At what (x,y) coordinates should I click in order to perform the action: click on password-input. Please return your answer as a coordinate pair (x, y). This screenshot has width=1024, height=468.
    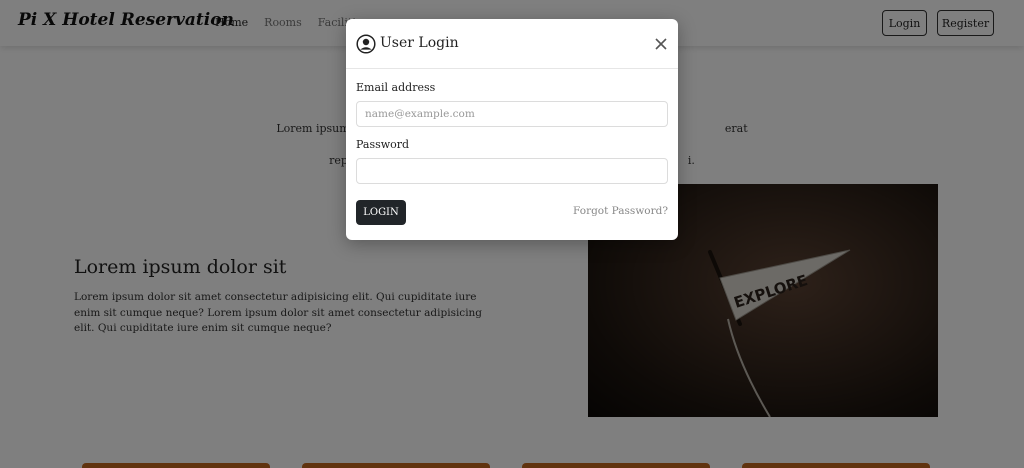
    Looking at the image, I should click on (512, 171).